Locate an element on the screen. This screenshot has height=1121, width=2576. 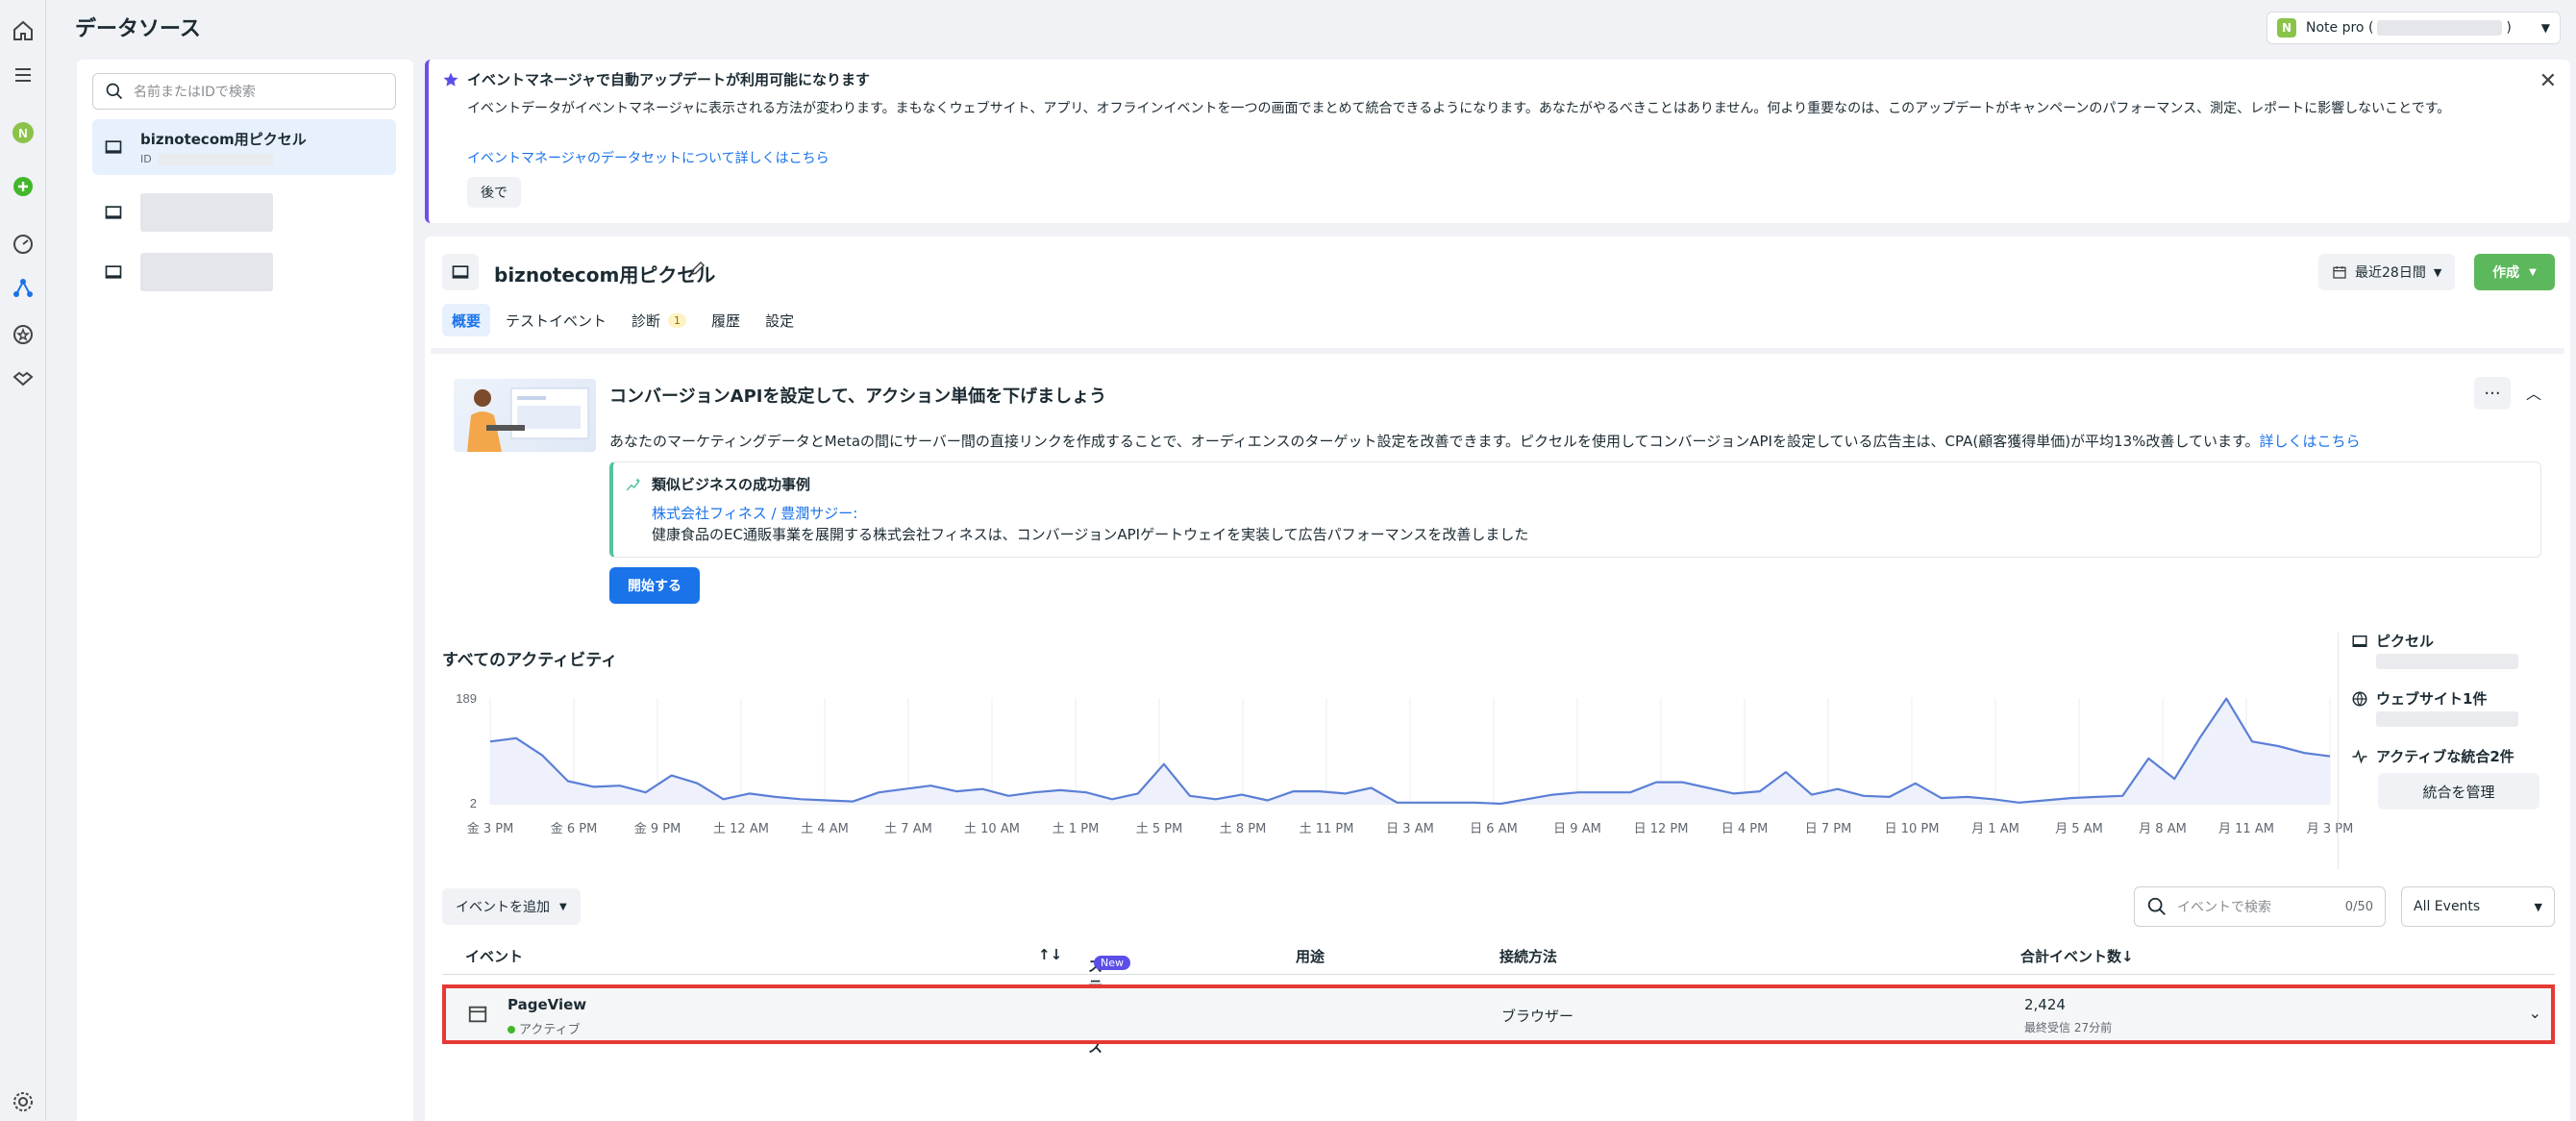
x-tick-label: 月 1 AM is located at coordinates (1995, 829).